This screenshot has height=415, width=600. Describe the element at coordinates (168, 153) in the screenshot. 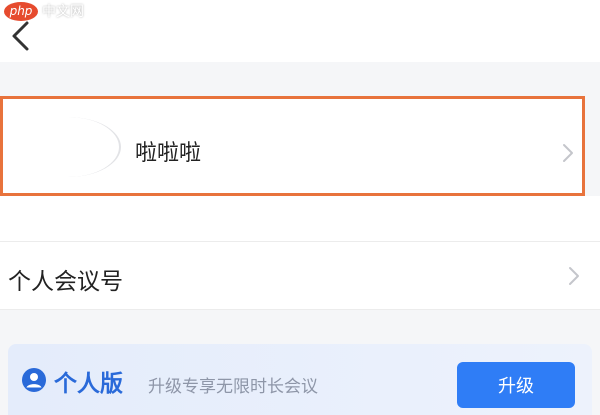

I see `profile-name: 啦啦啦` at that location.